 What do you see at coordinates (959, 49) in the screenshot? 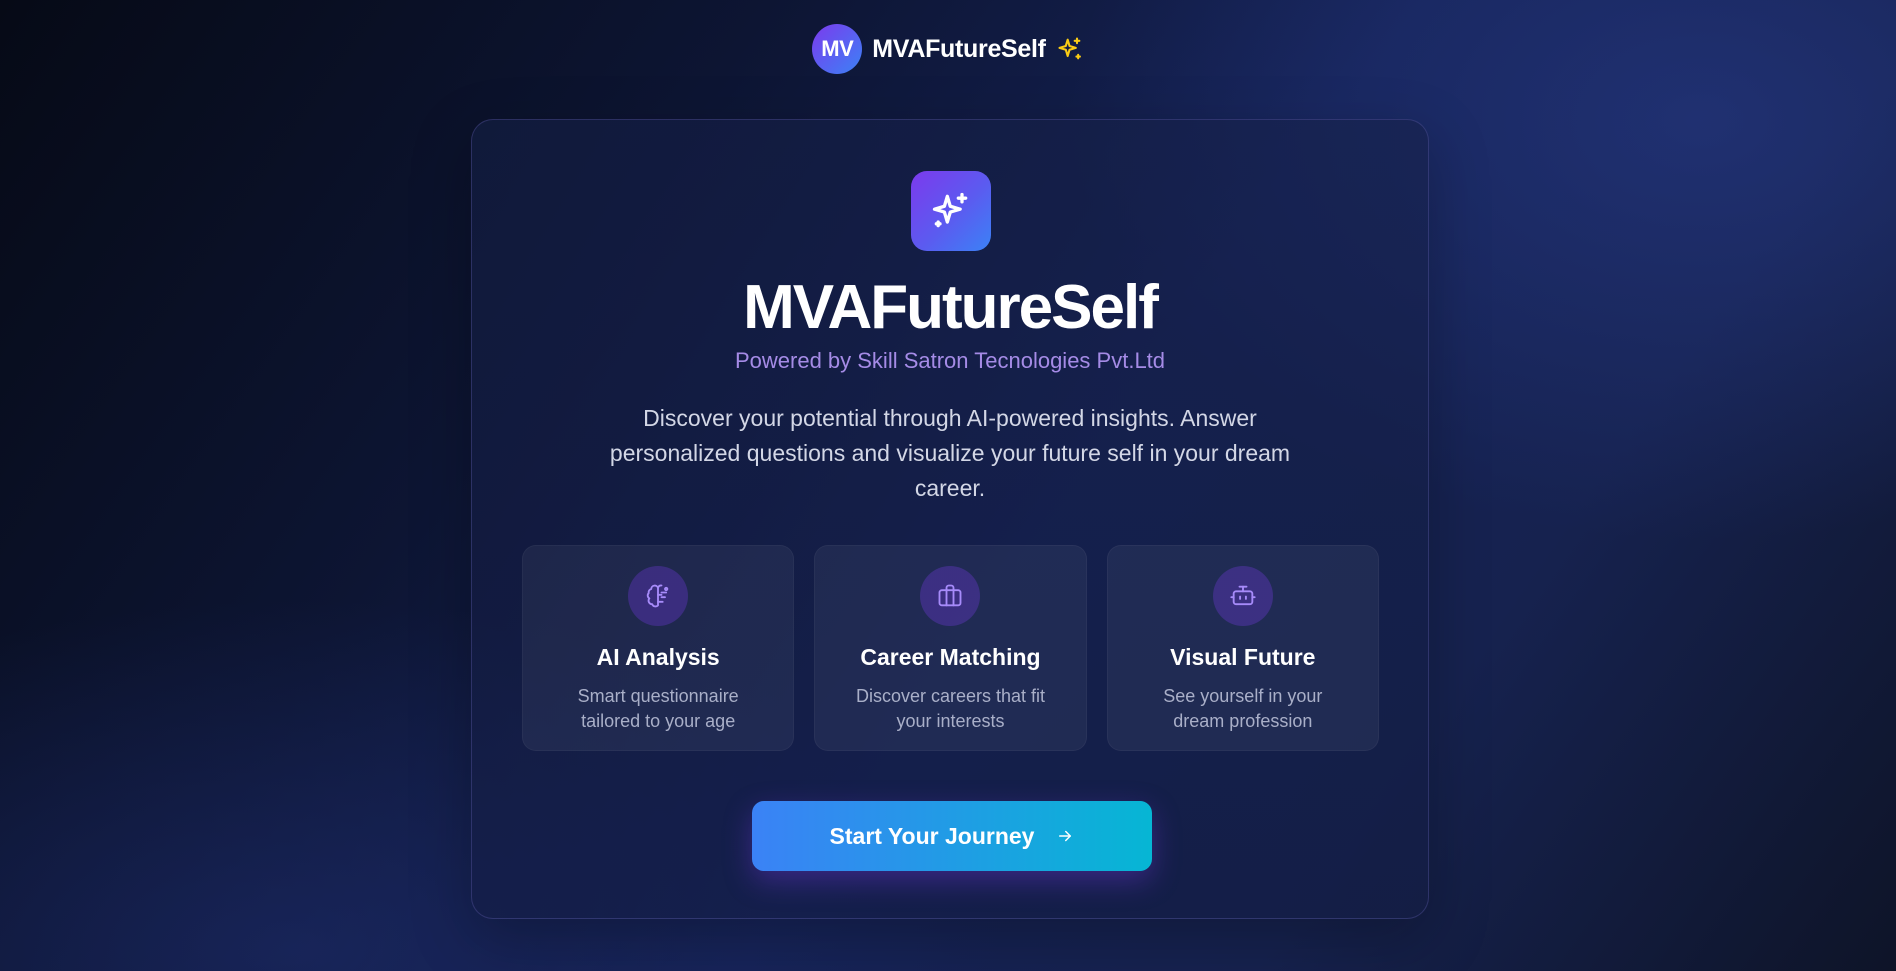
I see `brand-name: MVAFutureSelf` at bounding box center [959, 49].